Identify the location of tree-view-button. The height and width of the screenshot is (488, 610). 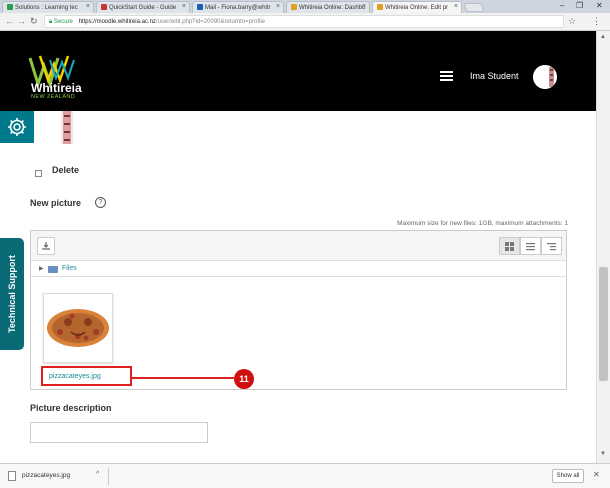
(551, 246).